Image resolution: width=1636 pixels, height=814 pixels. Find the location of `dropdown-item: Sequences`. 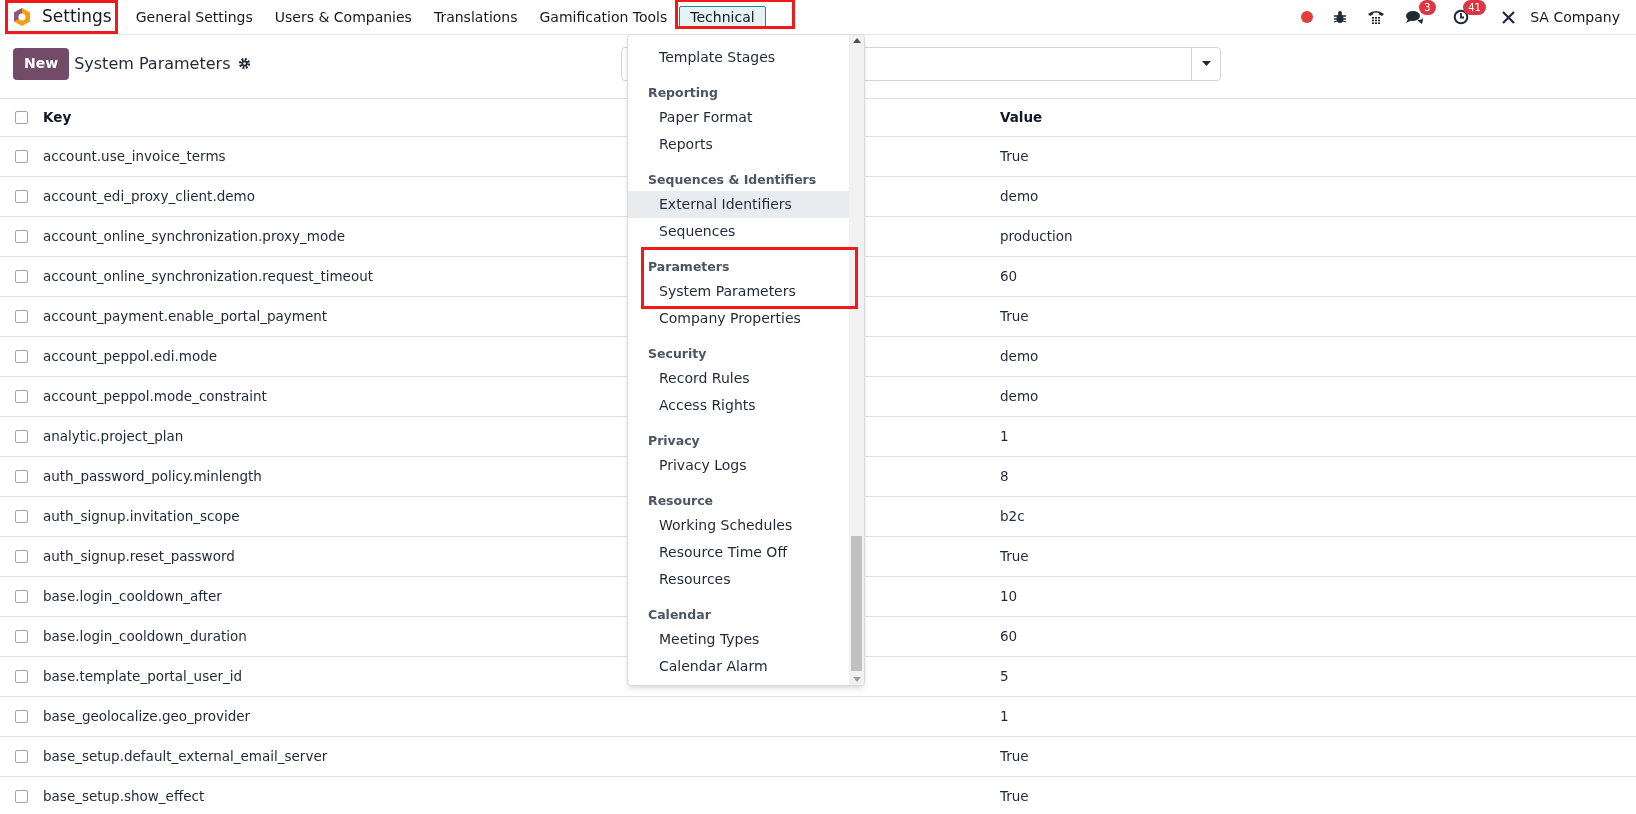

dropdown-item: Sequences is located at coordinates (738, 231).